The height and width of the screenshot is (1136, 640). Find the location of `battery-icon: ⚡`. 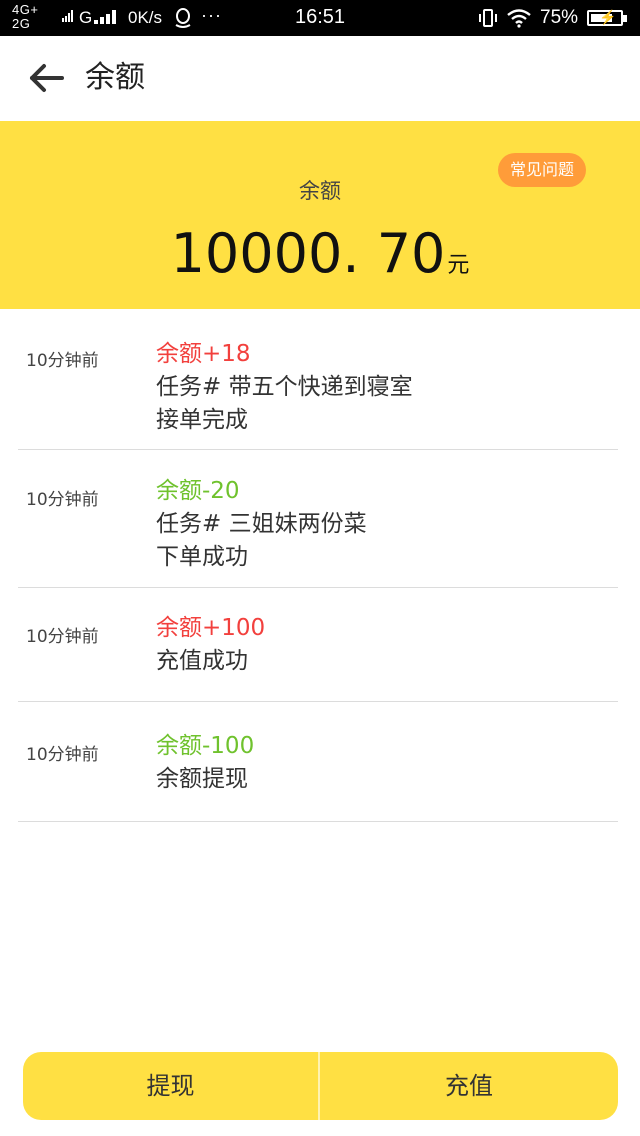

battery-icon: ⚡ is located at coordinates (607, 17).